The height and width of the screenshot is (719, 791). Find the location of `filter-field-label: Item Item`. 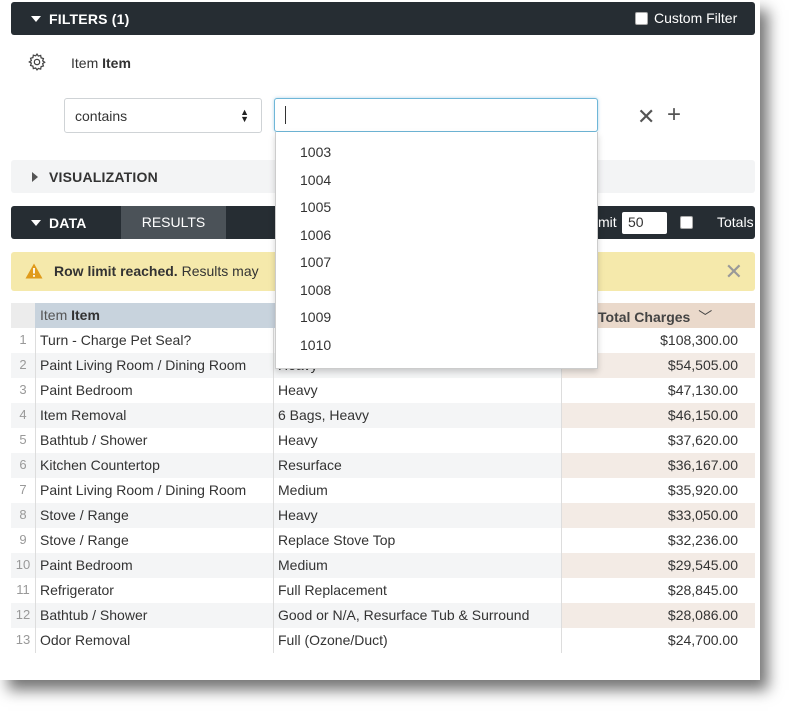

filter-field-label: Item Item is located at coordinates (101, 63).